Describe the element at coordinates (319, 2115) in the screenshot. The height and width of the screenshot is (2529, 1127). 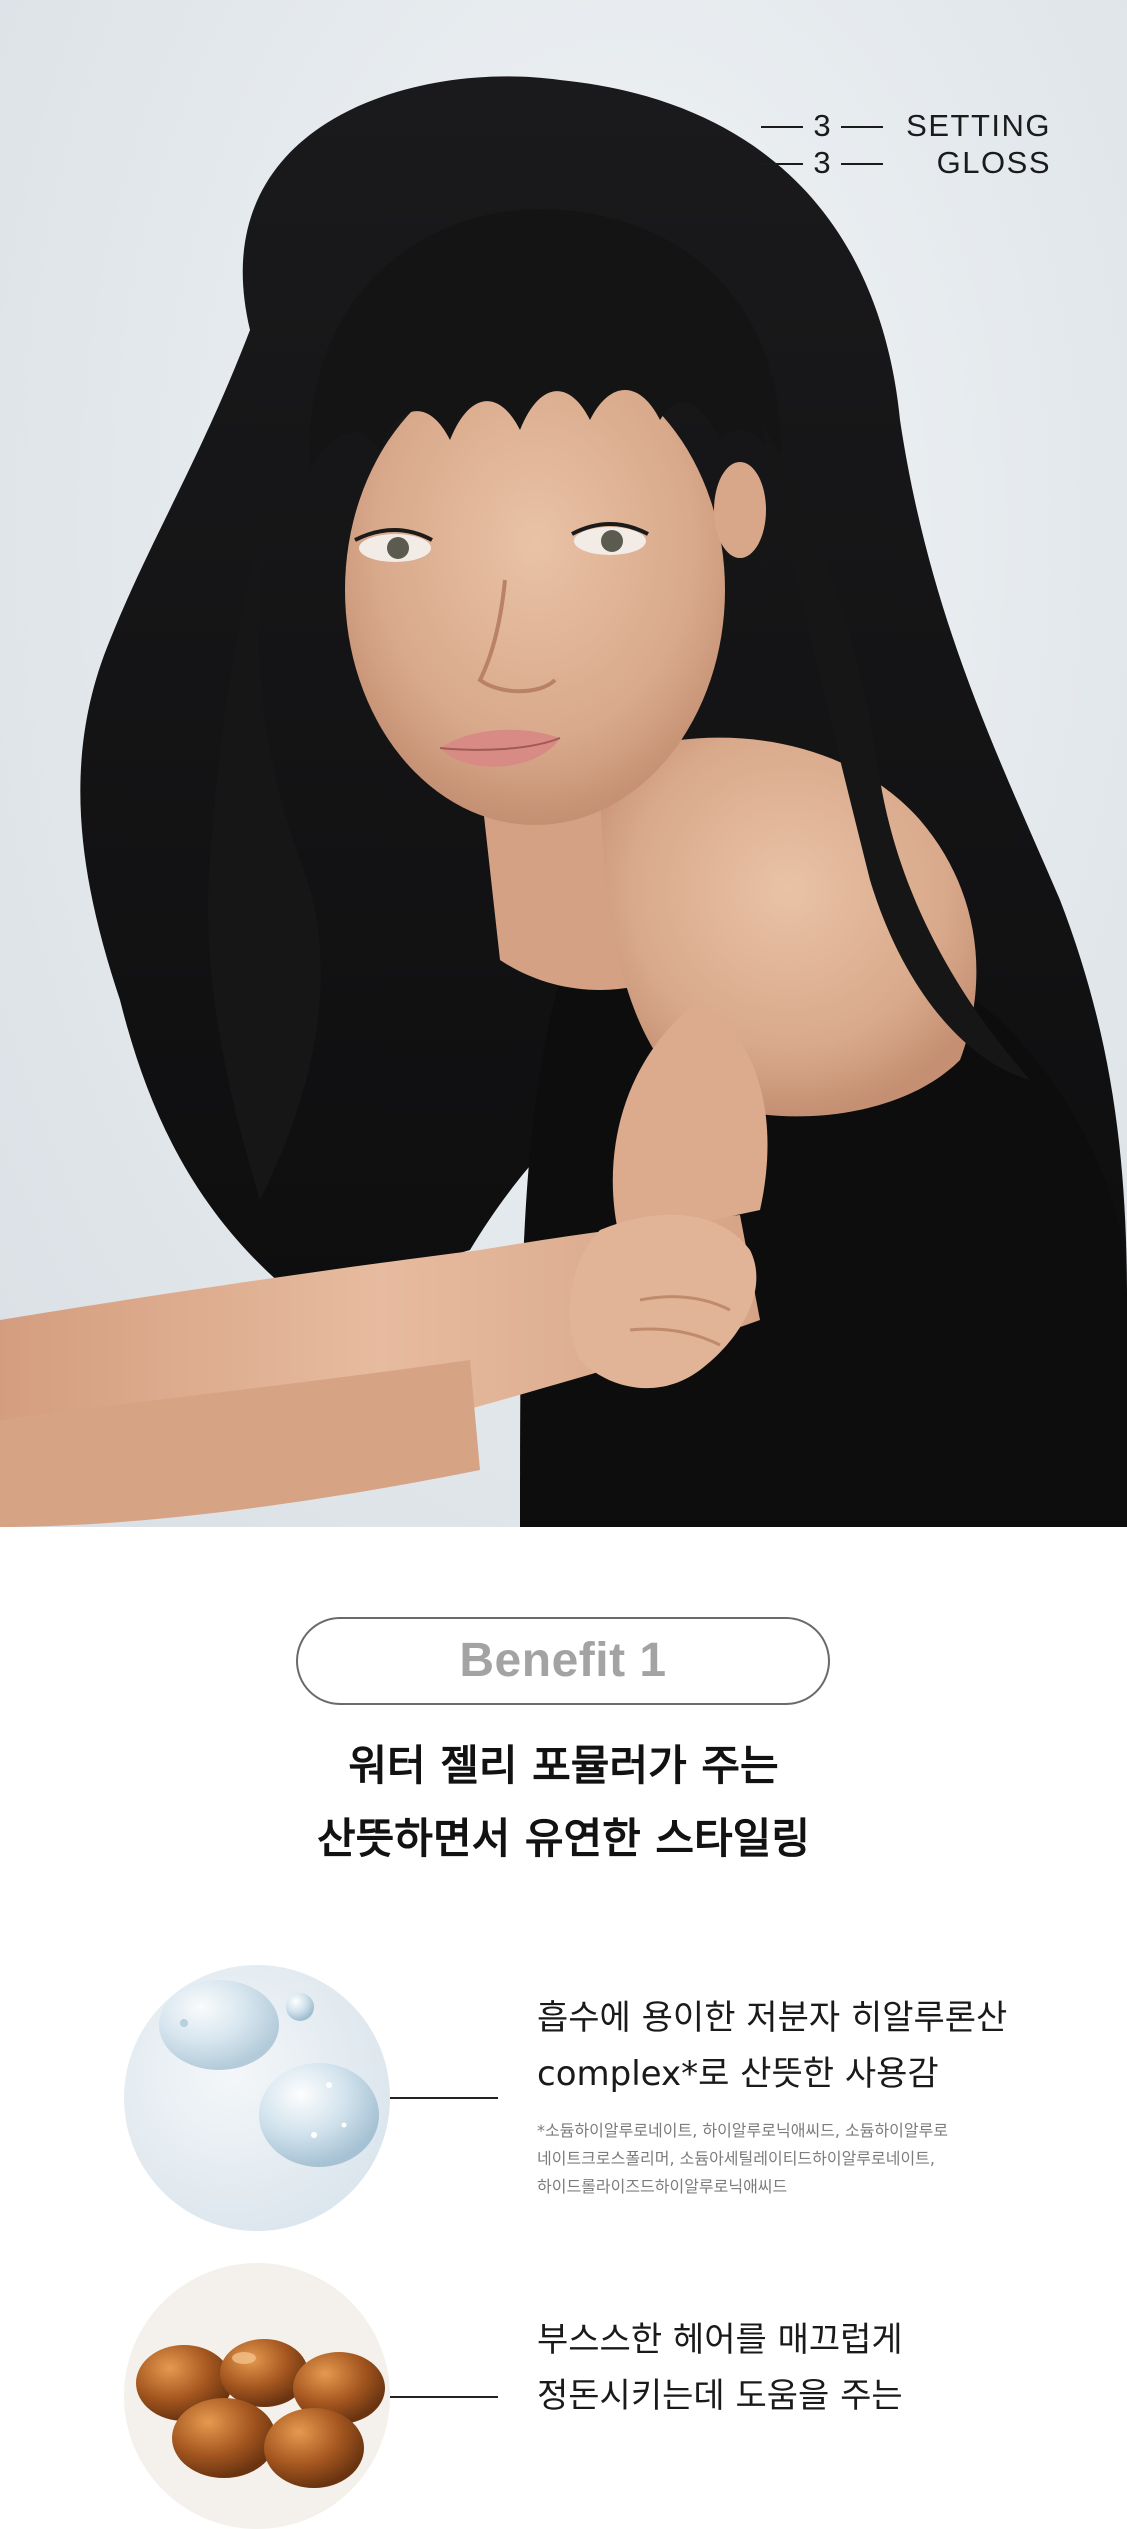
I see `large-drop` at that location.